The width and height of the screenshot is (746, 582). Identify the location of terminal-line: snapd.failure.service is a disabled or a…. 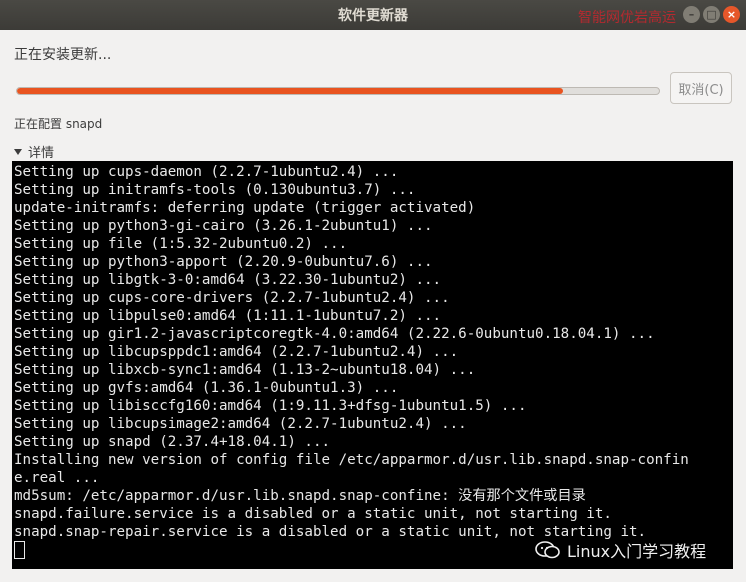
(313, 514).